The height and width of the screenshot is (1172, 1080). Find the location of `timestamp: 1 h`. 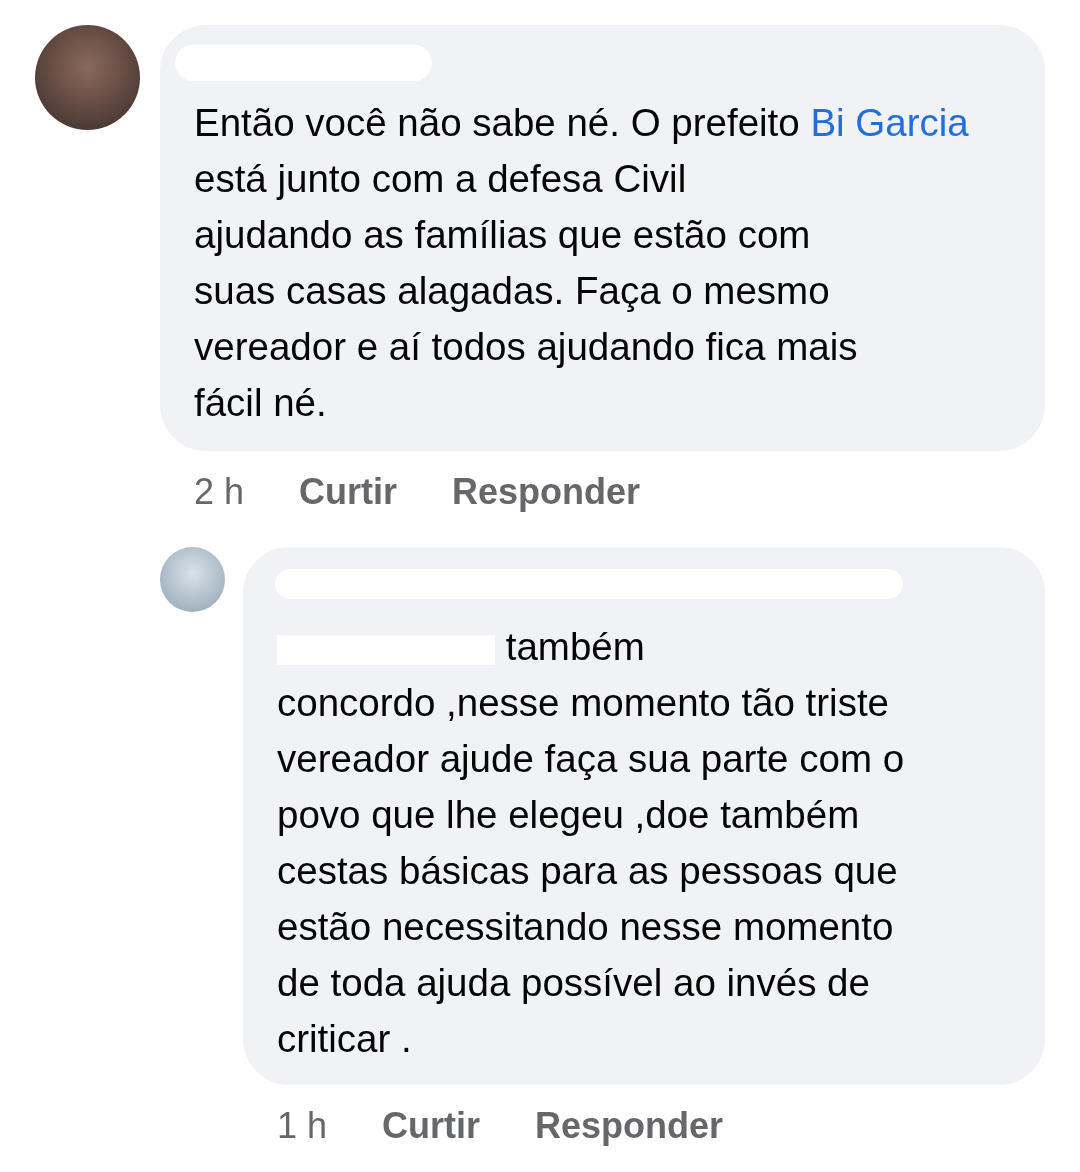

timestamp: 1 h is located at coordinates (302, 1126).